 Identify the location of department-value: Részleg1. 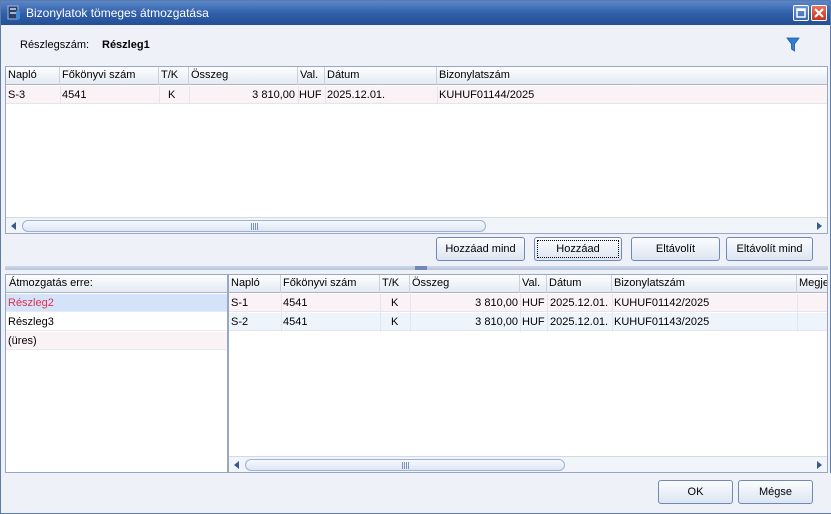
(126, 45).